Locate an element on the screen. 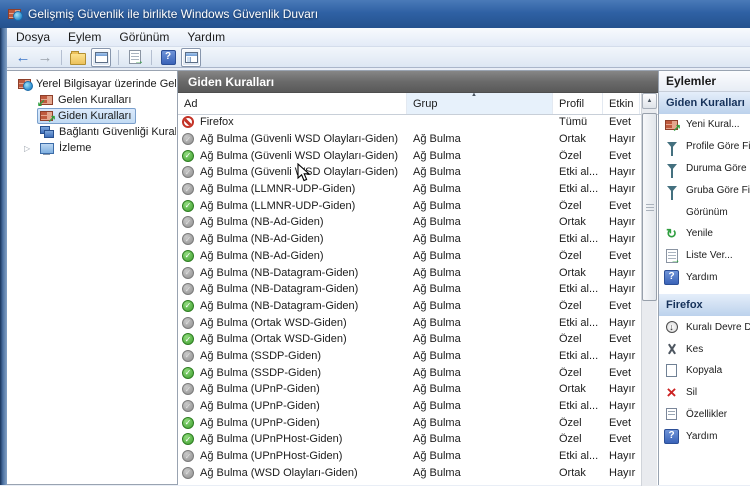 The width and height of the screenshot is (750, 486). vertical-scrollbar: ▲ is located at coordinates (649, 289).